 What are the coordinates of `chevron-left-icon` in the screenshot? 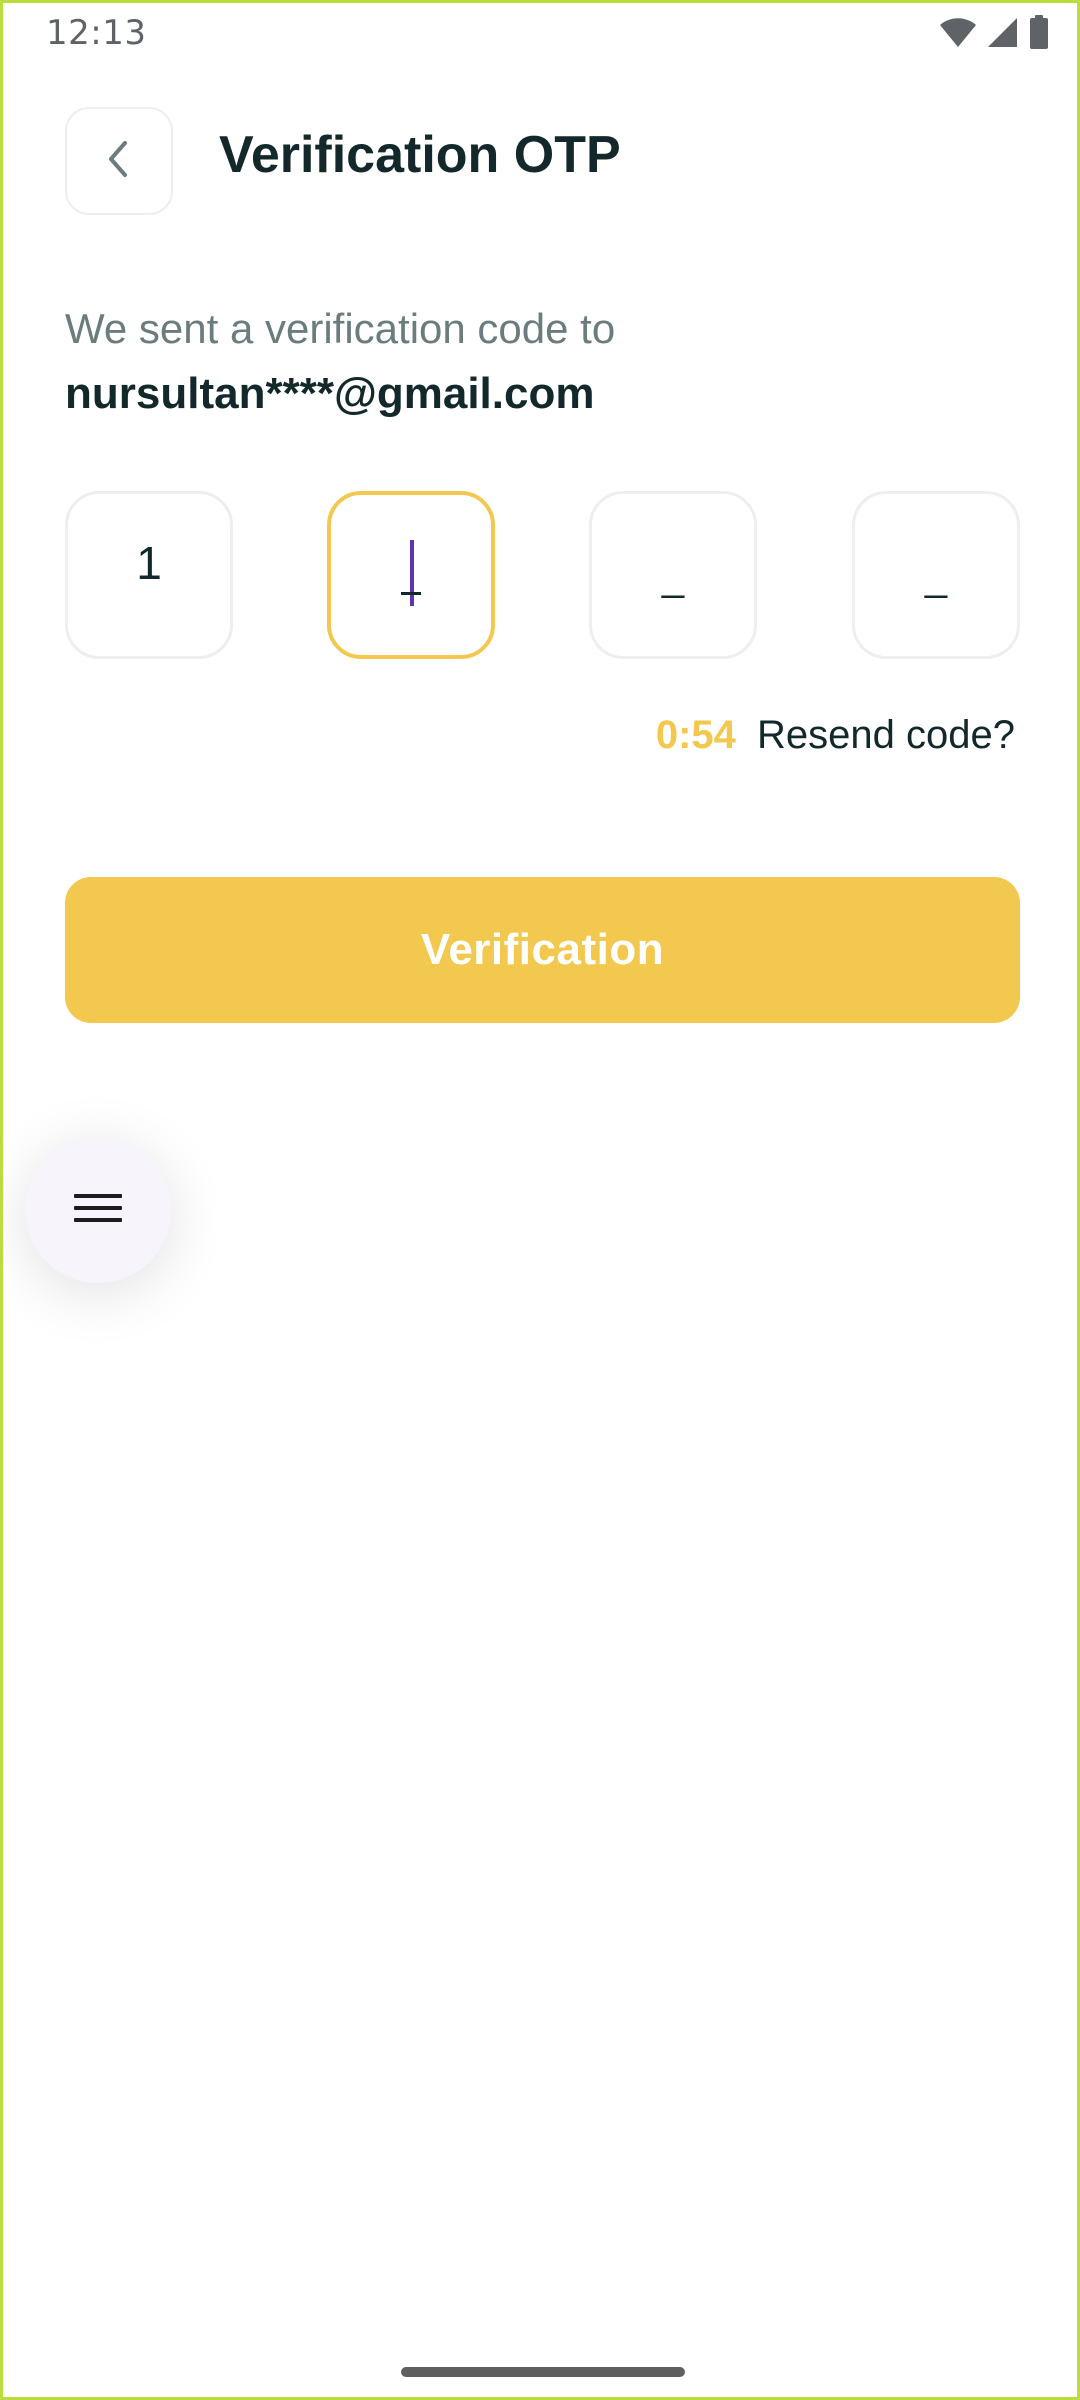 It's located at (119, 161).